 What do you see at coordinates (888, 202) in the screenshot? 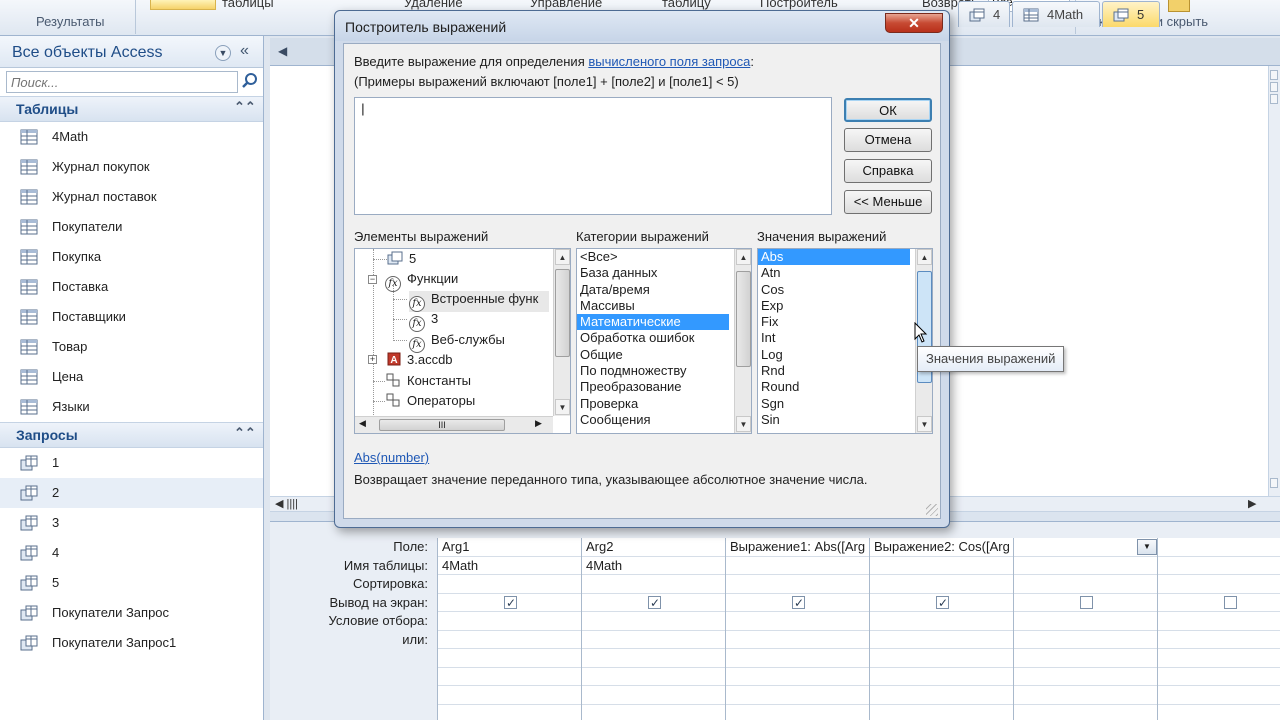
I see `less-button: << Меньше` at bounding box center [888, 202].